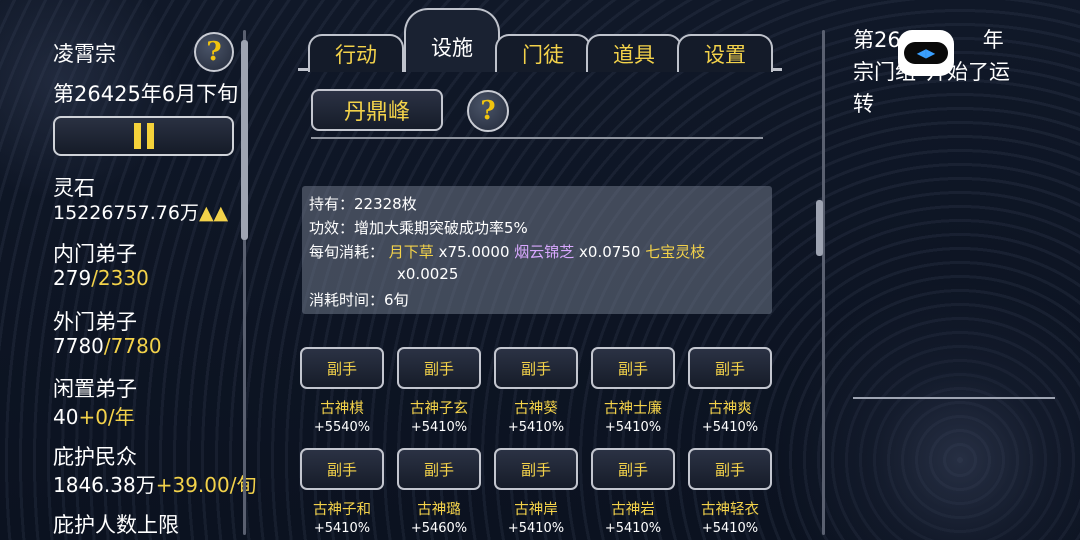 The height and width of the screenshot is (540, 1080). What do you see at coordinates (84, 54) in the screenshot?
I see `sect-name: 凌霄宗` at bounding box center [84, 54].